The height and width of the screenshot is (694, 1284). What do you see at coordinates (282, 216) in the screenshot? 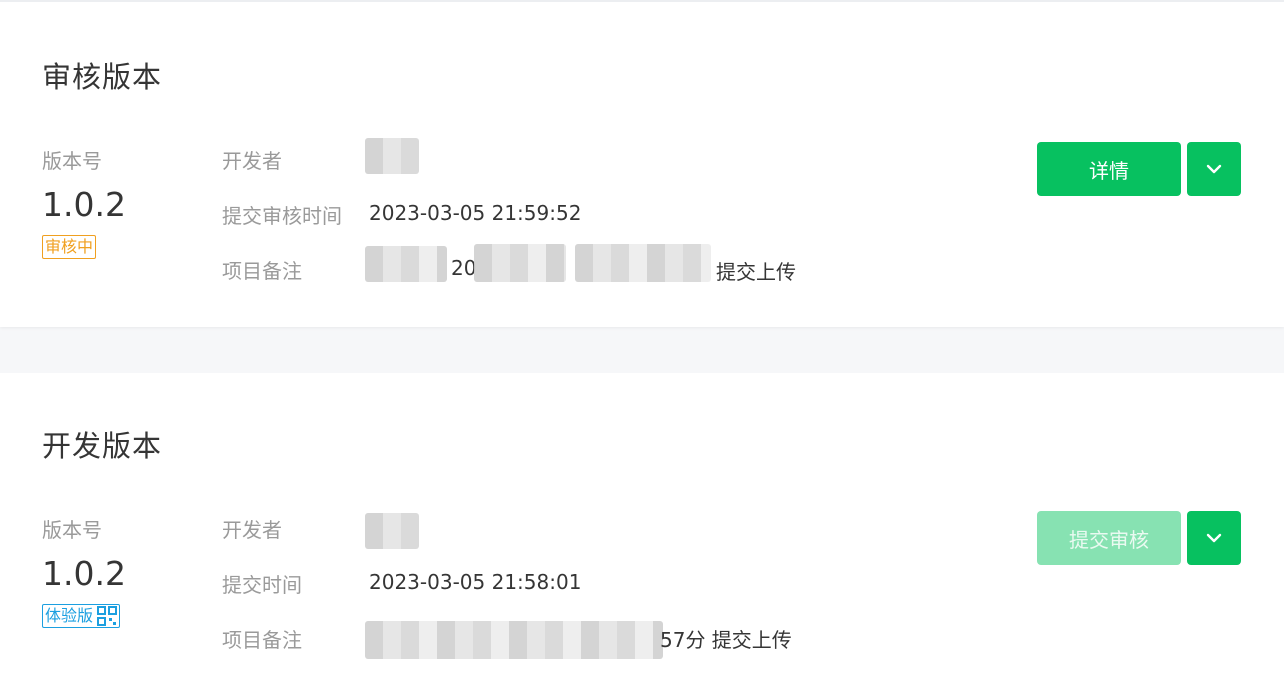
I see `review-submit-time-label: 提交审核时间` at bounding box center [282, 216].